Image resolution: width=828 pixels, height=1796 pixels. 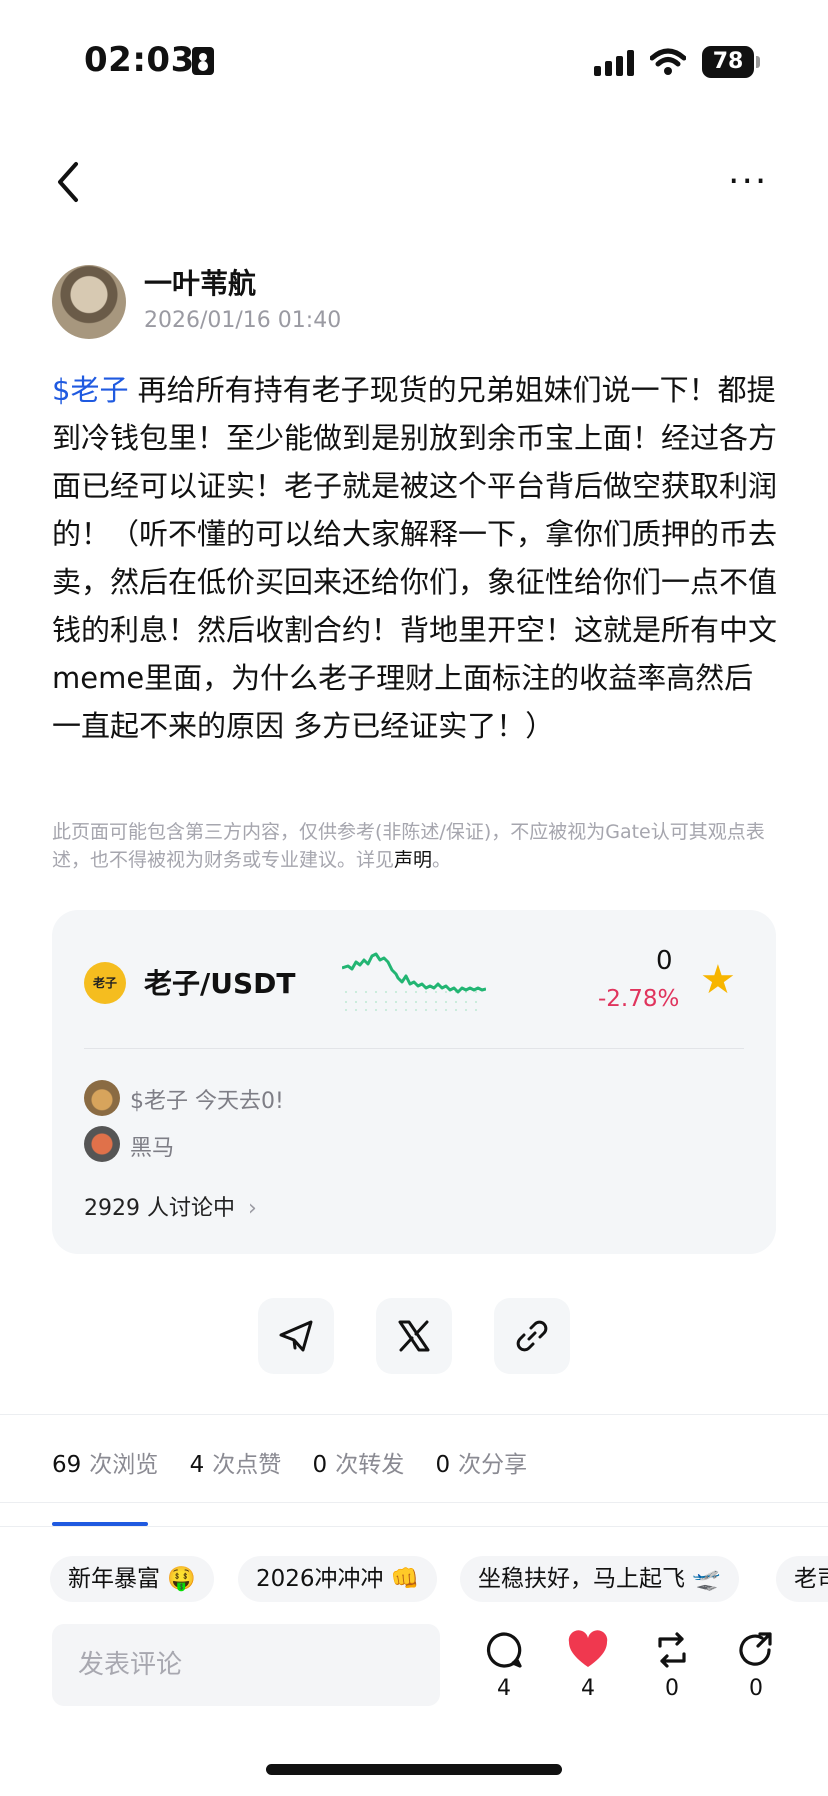 I want to click on price-change: -2.78%, so click(x=639, y=999).